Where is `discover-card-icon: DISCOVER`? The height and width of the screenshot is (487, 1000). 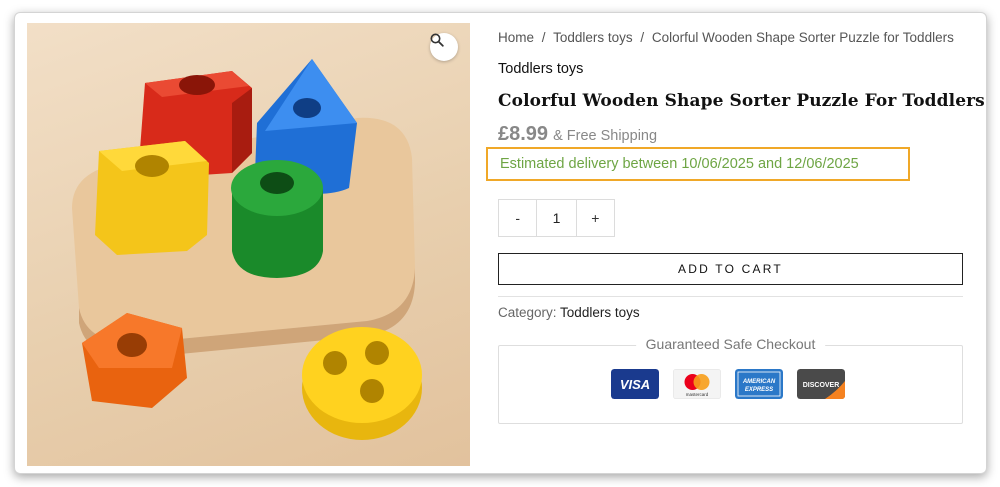
discover-card-icon: DISCOVER is located at coordinates (821, 384).